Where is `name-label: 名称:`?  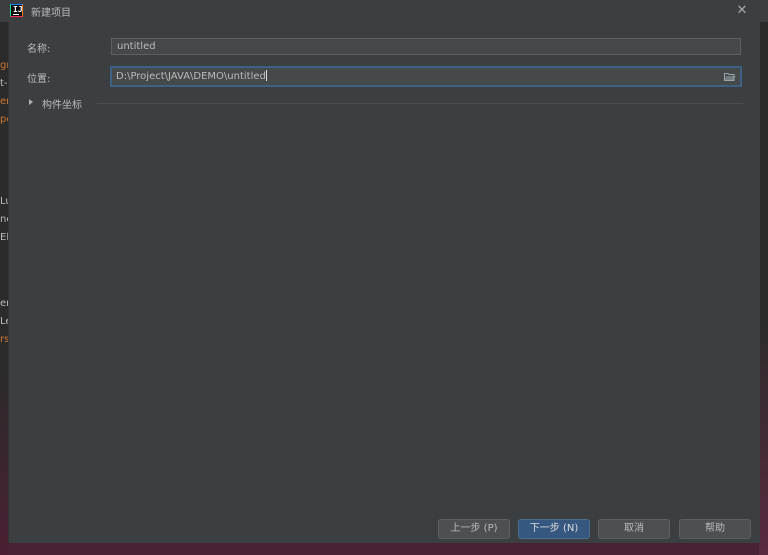
name-label: 名称: is located at coordinates (39, 49).